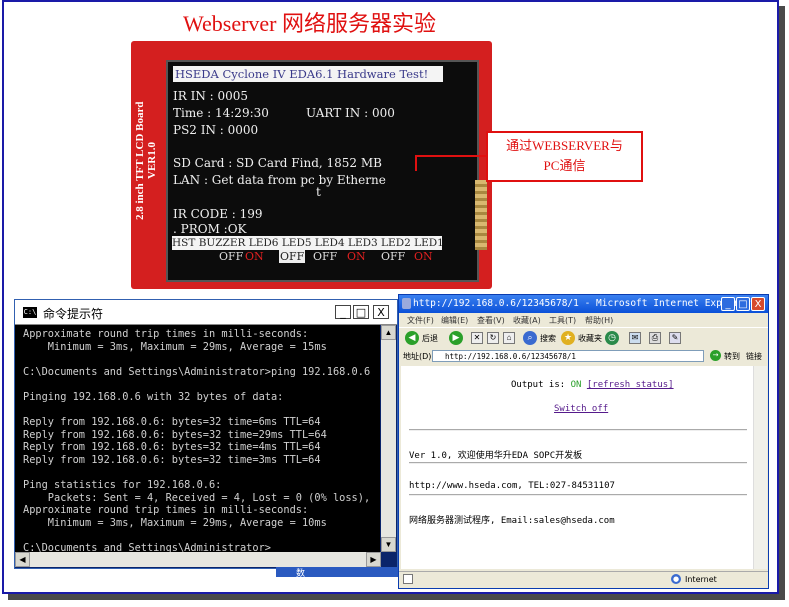 Image resolution: width=789 pixels, height=607 pixels. Describe the element at coordinates (254, 256) in the screenshot. I see `lcd-status-buzzer: ON` at that location.